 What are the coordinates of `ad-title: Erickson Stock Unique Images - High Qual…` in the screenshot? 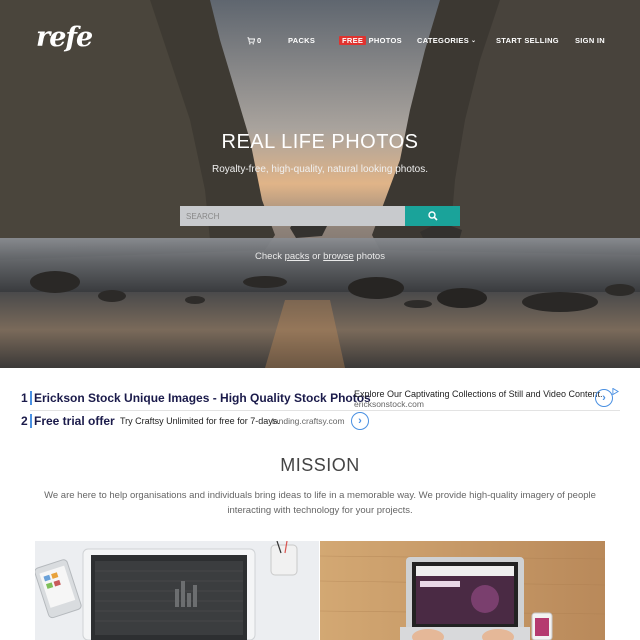 It's located at (202, 398).